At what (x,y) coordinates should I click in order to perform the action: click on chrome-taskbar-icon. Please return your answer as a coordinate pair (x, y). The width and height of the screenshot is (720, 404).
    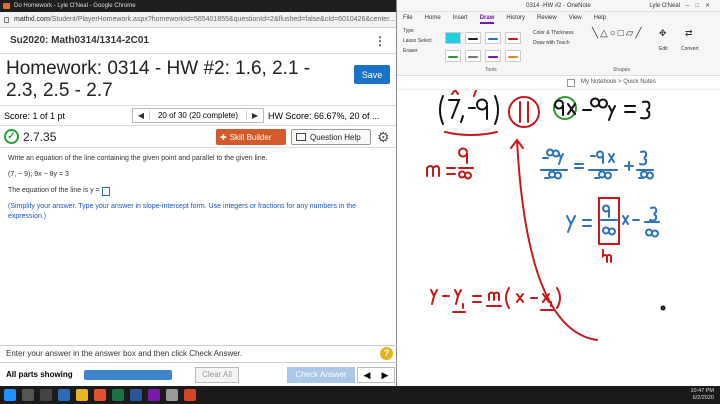
    Looking at the image, I should click on (100, 395).